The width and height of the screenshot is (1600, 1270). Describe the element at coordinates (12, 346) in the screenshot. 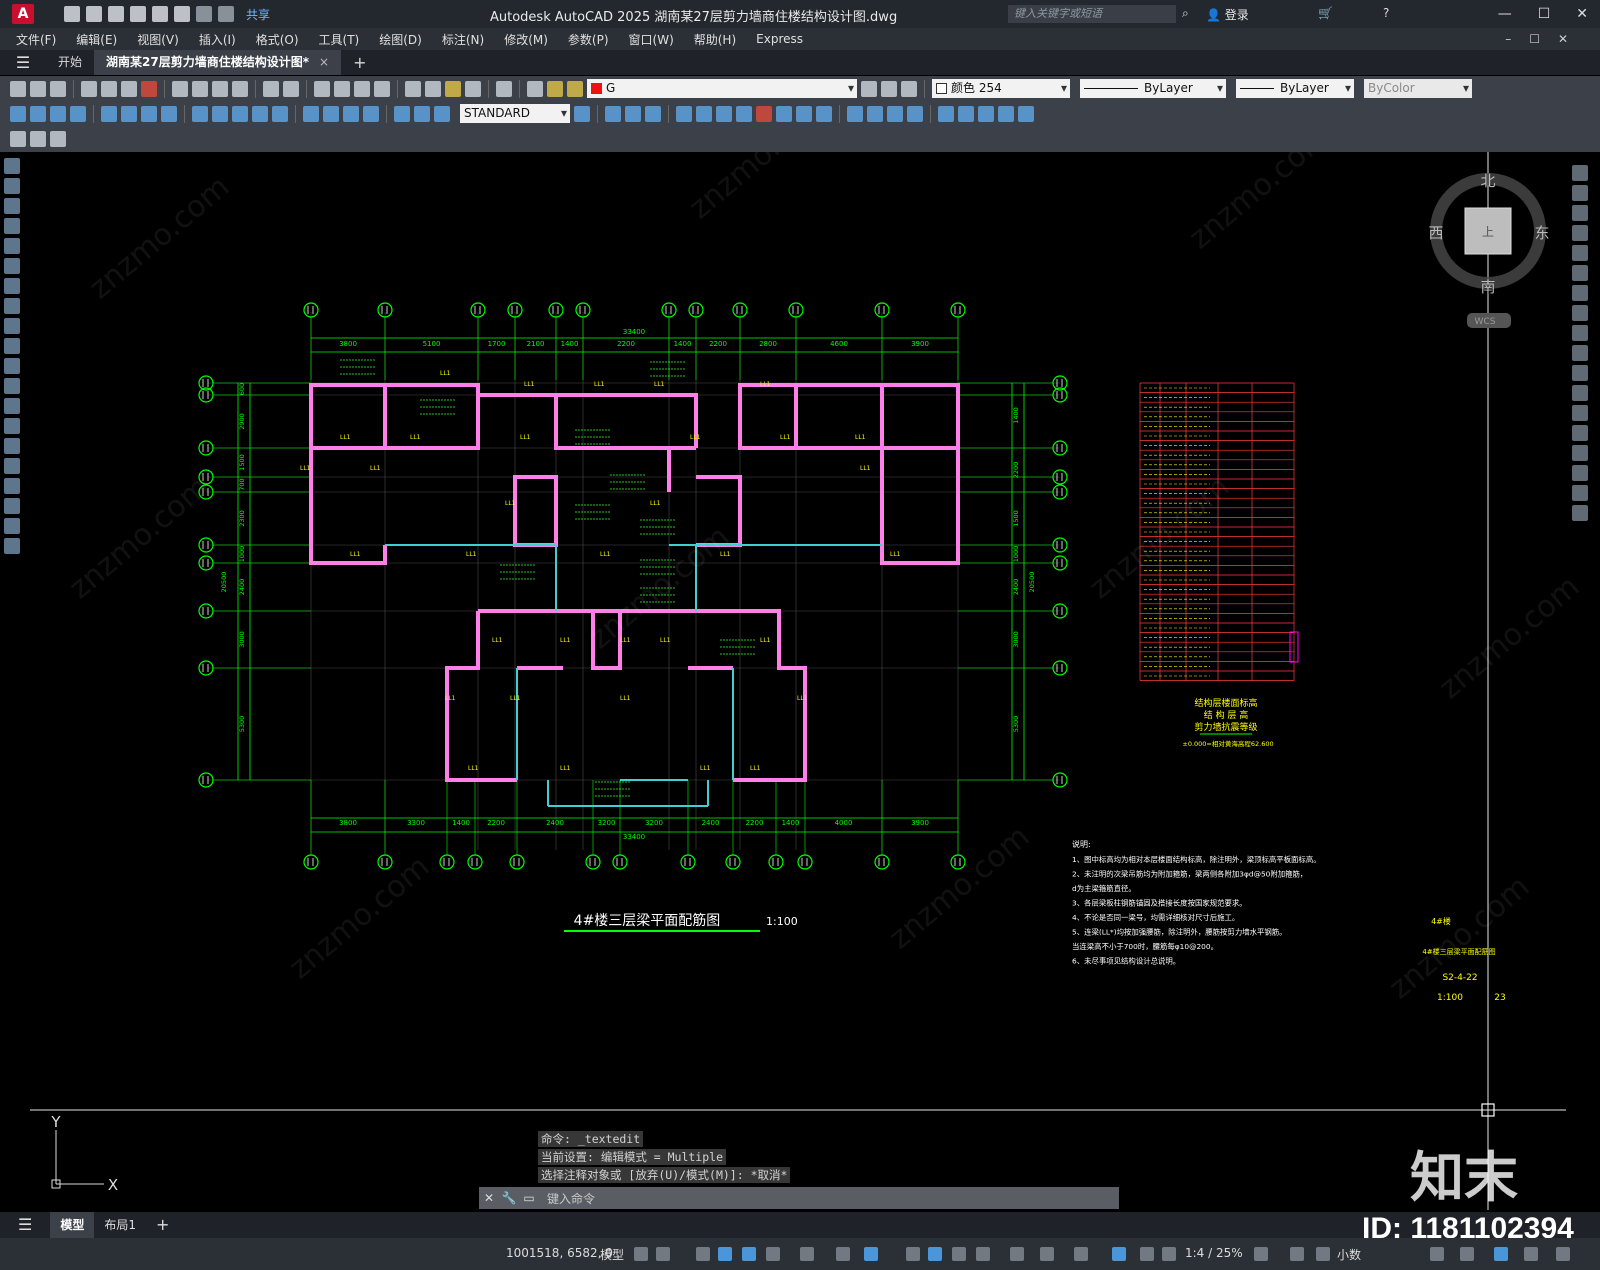

I see `ellipse-icon` at that location.